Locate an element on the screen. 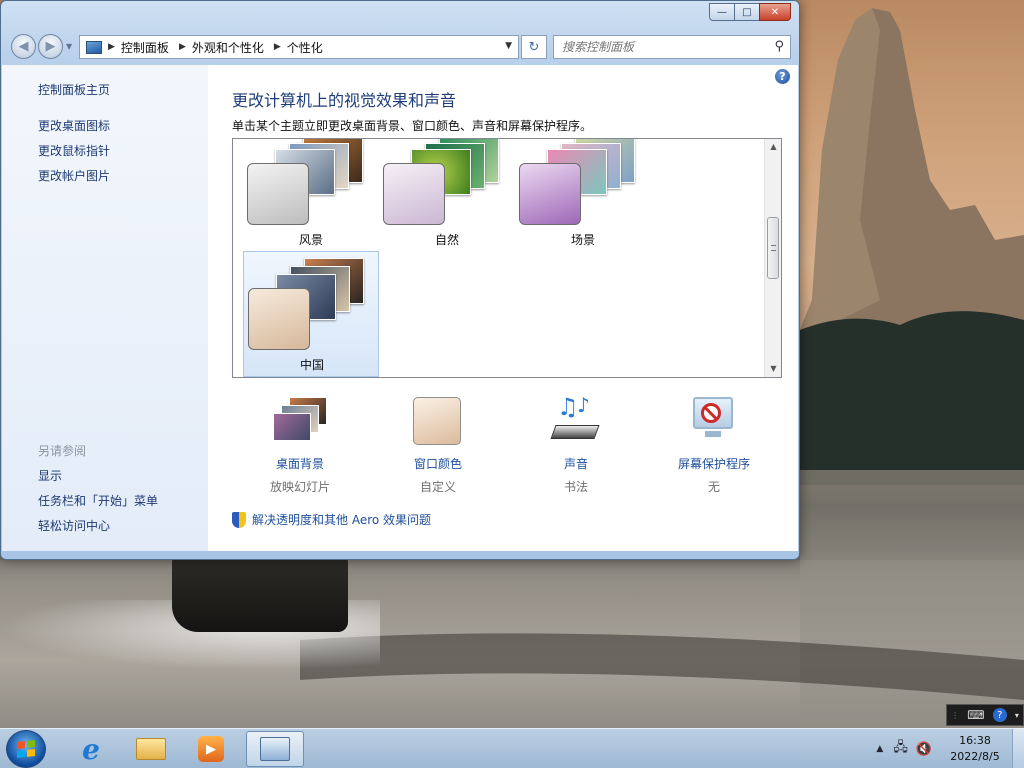  window-color-value: 自定义 is located at coordinates (437, 487).